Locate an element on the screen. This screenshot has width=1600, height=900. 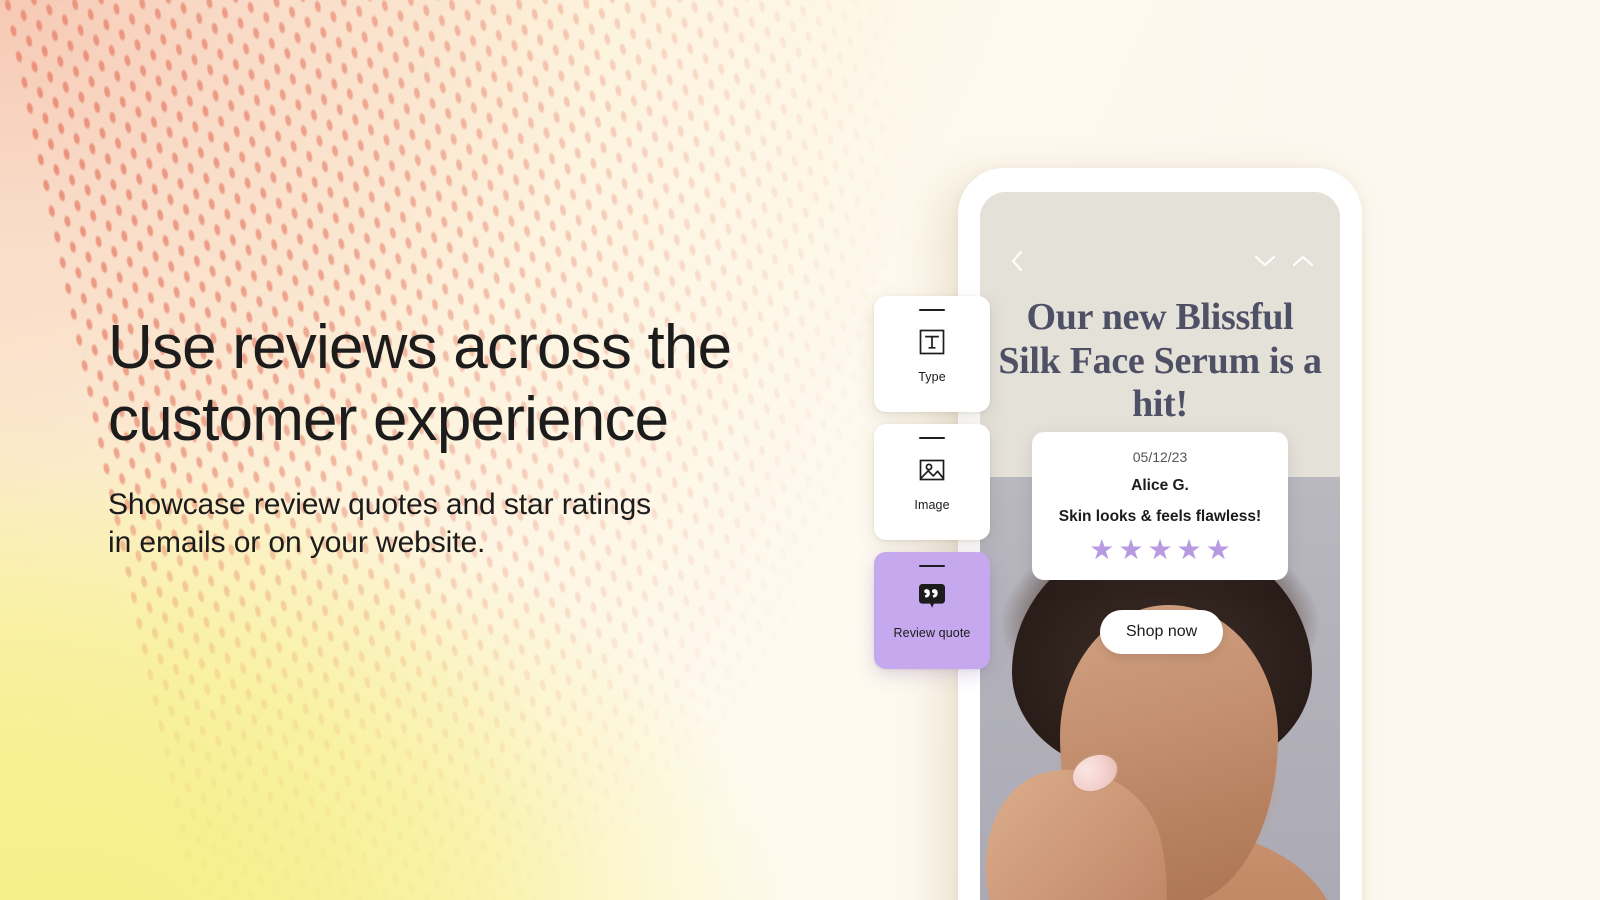
palette-item-image: Image is located at coordinates (932, 482).